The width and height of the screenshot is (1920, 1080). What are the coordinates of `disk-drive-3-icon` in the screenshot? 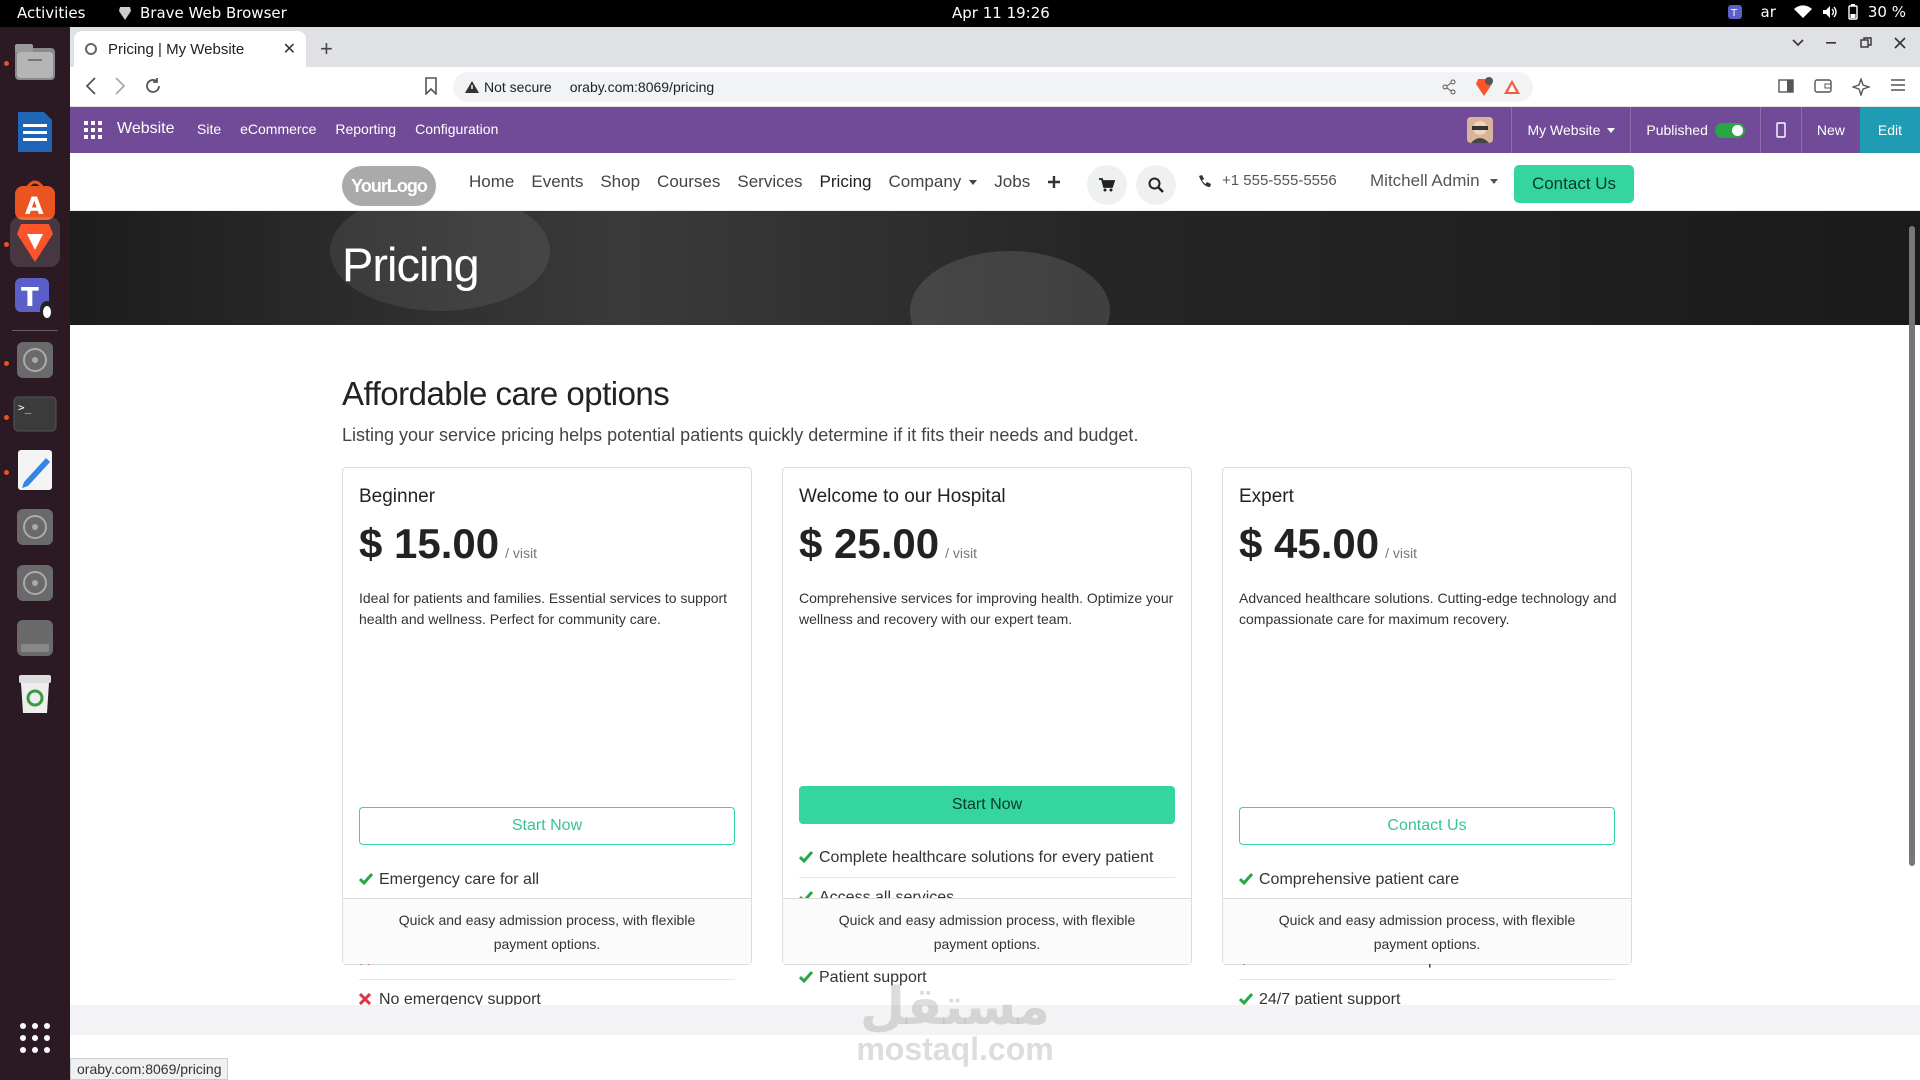 It's located at (35, 583).